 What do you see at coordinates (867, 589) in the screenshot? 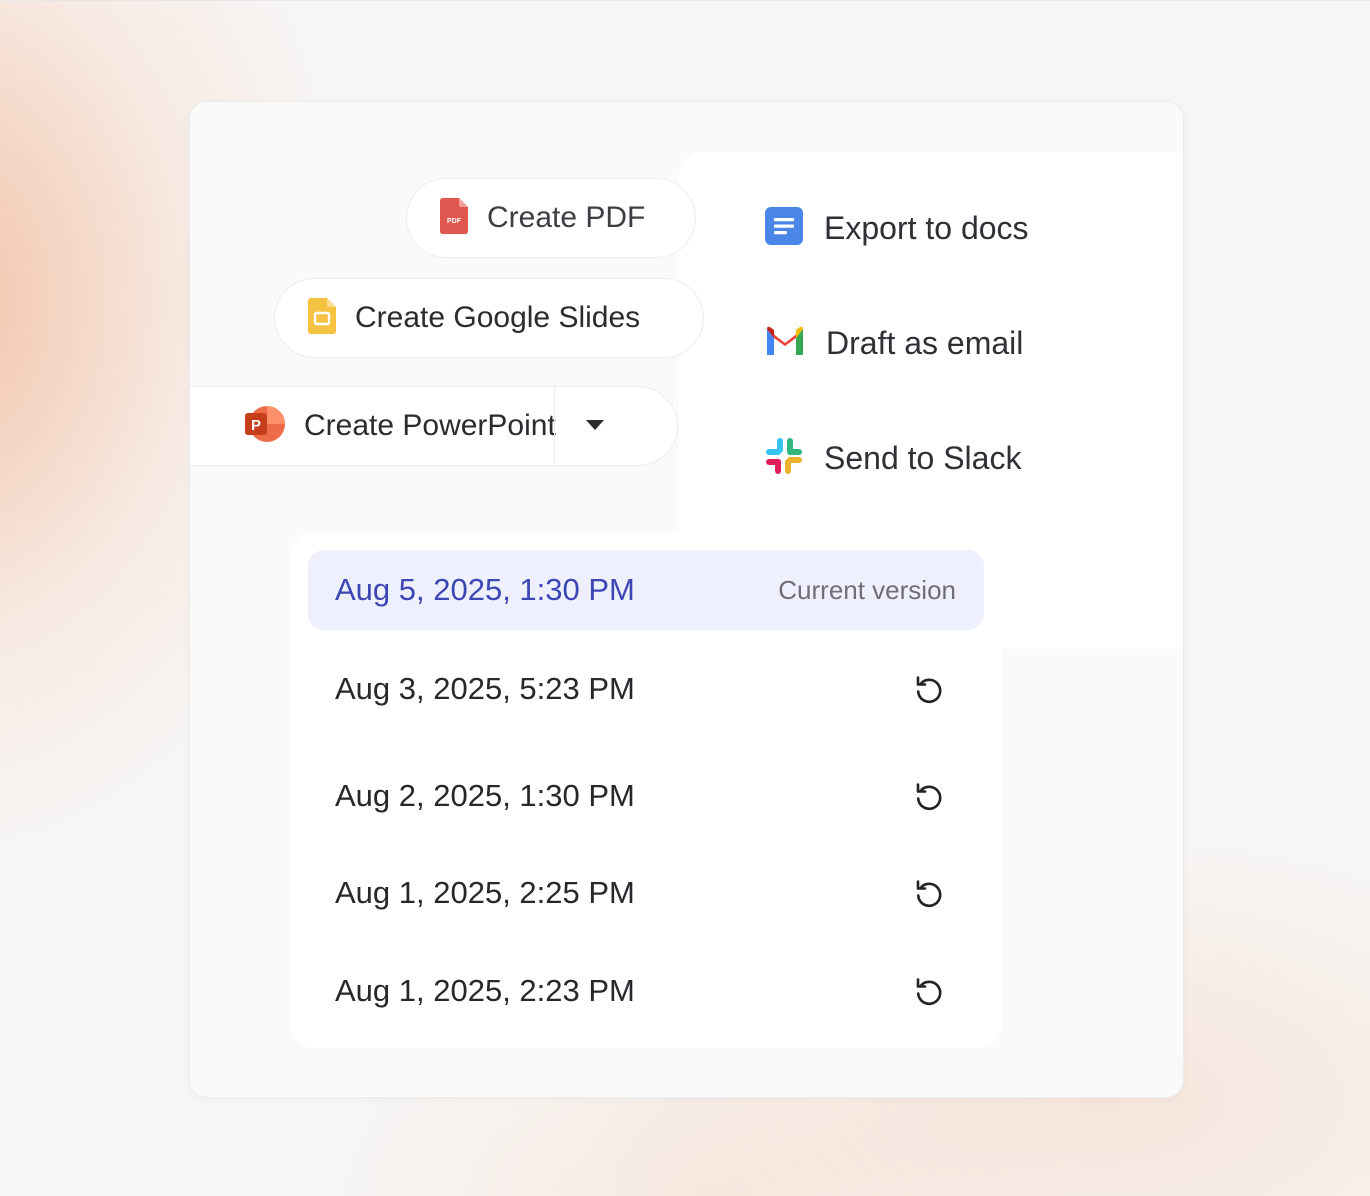
I see `current-version-badge: Current version` at bounding box center [867, 589].